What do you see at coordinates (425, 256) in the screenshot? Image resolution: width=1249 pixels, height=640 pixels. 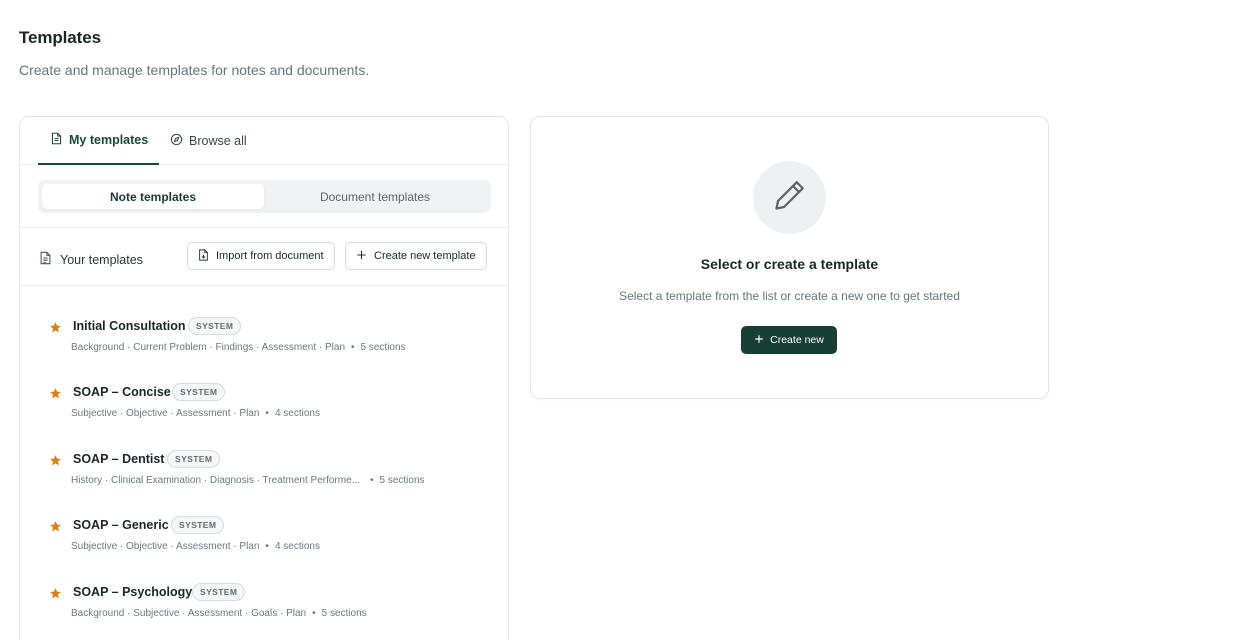 I see `create-template-label: Create new template` at bounding box center [425, 256].